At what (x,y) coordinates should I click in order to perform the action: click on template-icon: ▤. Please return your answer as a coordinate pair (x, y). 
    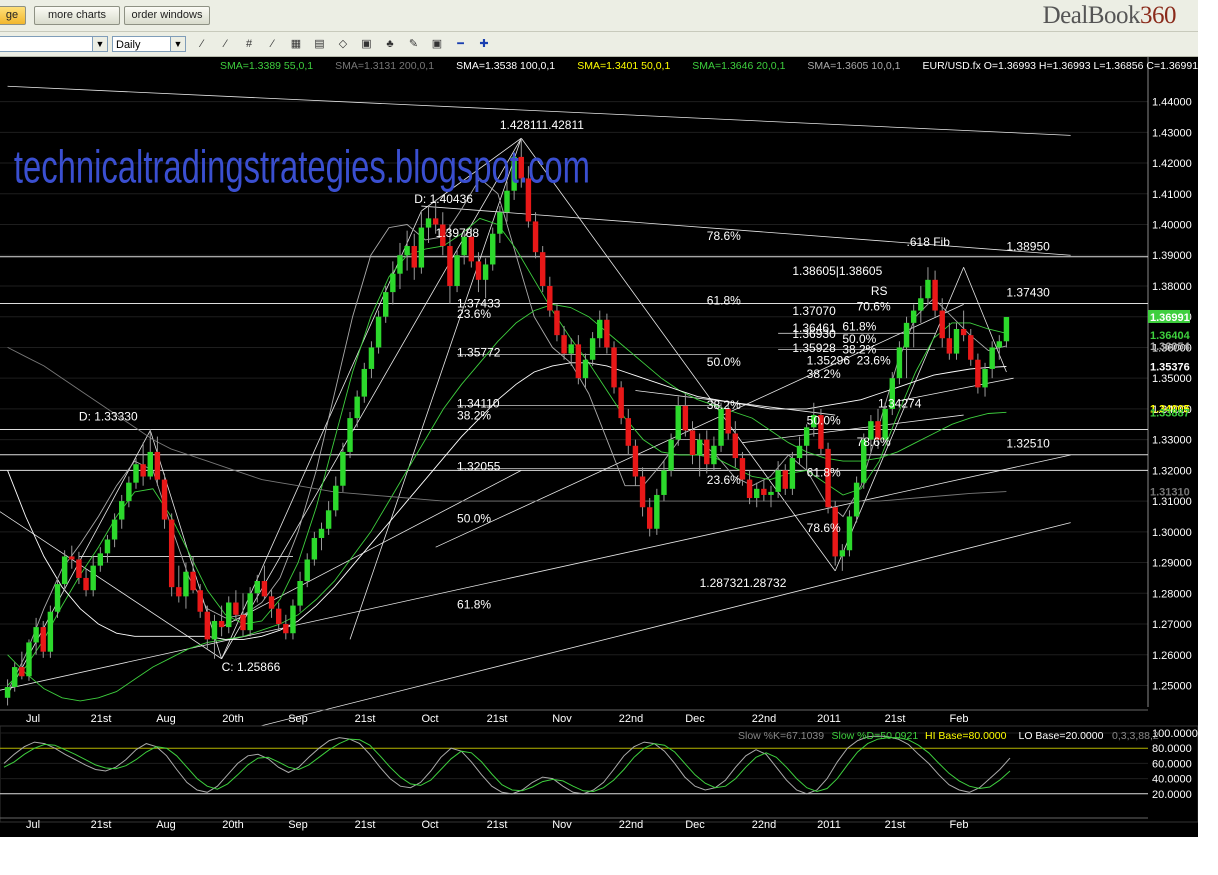
    Looking at the image, I should click on (320, 44).